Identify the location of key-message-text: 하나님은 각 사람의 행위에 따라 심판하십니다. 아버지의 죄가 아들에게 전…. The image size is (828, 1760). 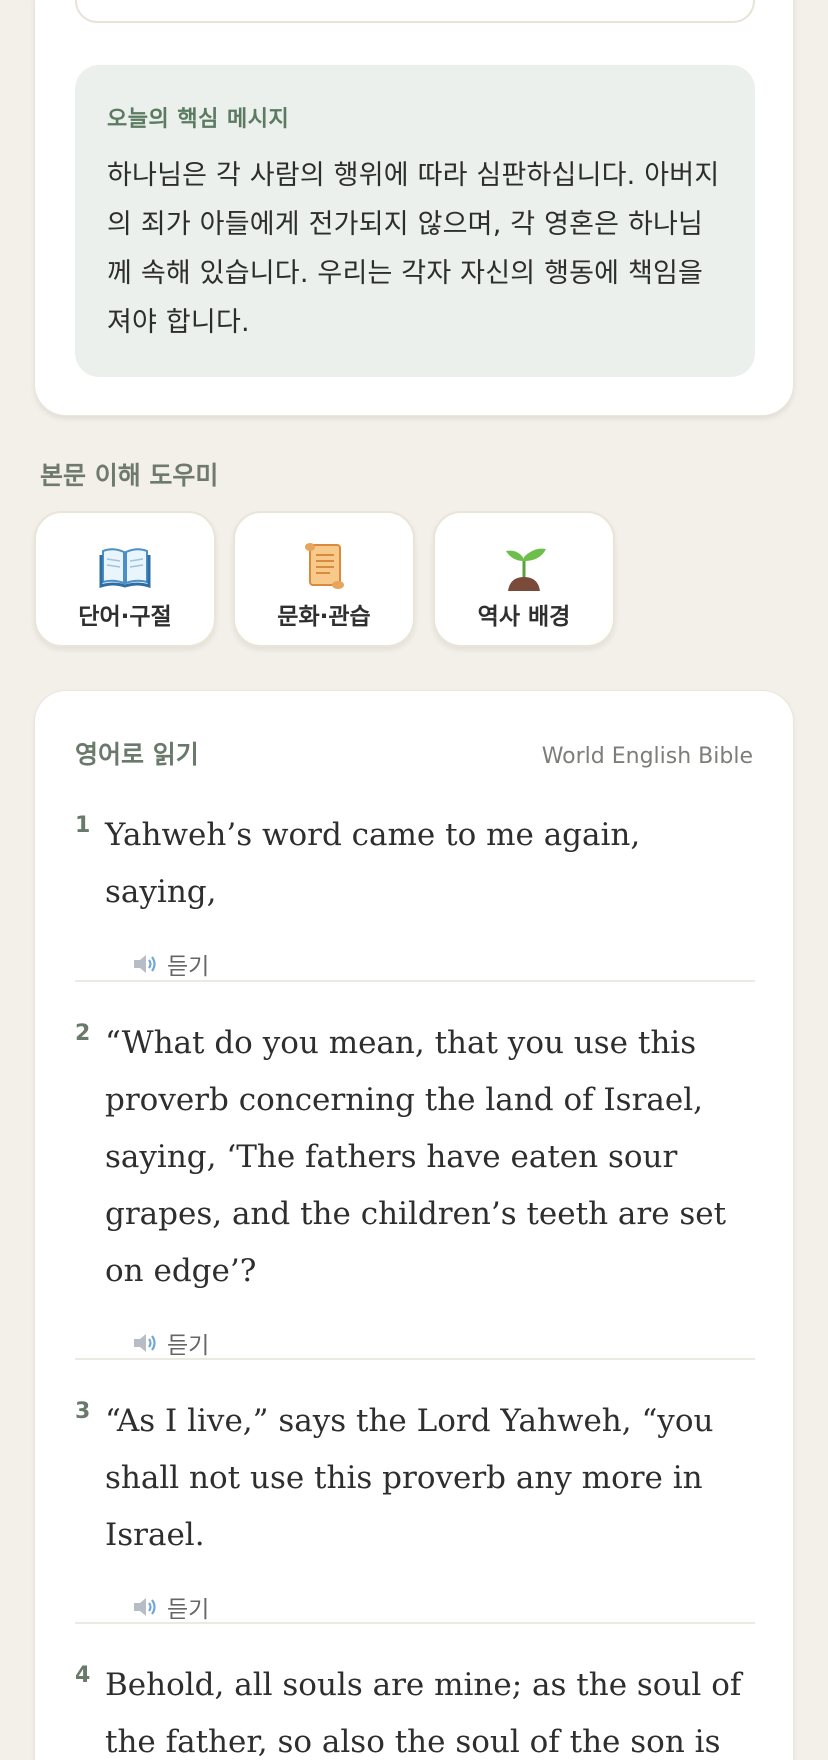
(413, 249).